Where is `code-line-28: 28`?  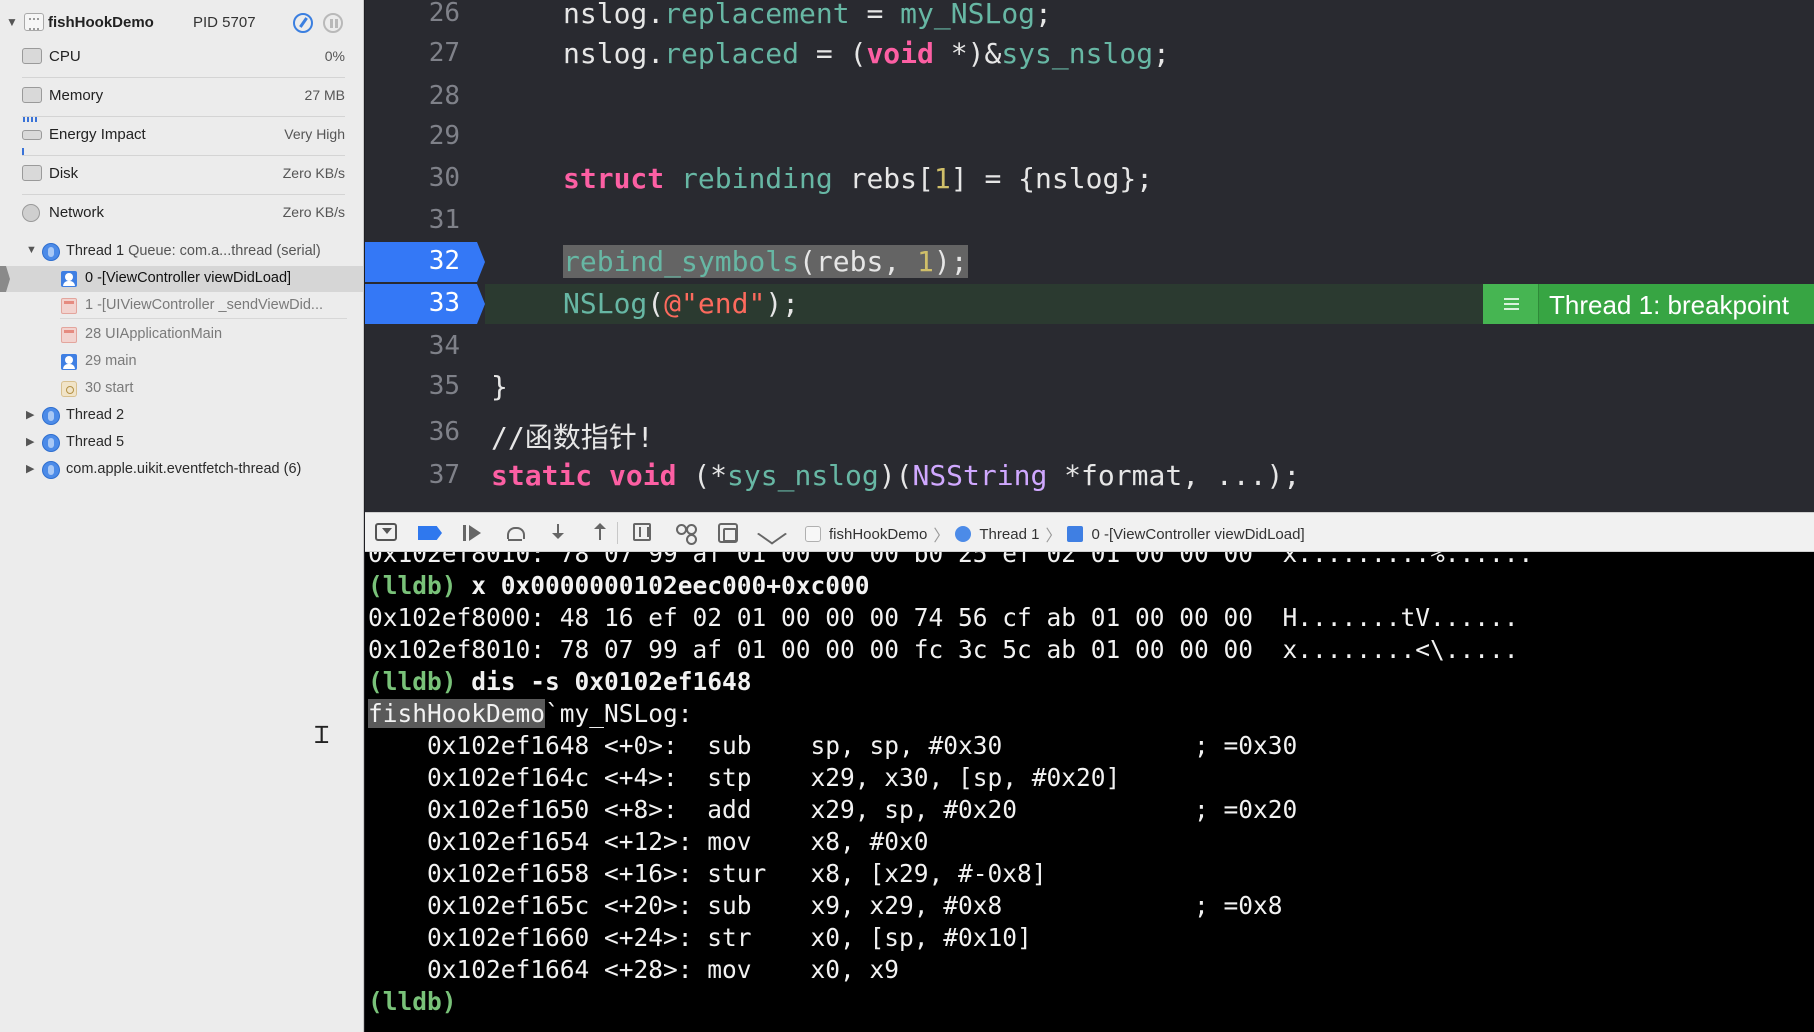
code-line-28: 28 is located at coordinates (1089, 97).